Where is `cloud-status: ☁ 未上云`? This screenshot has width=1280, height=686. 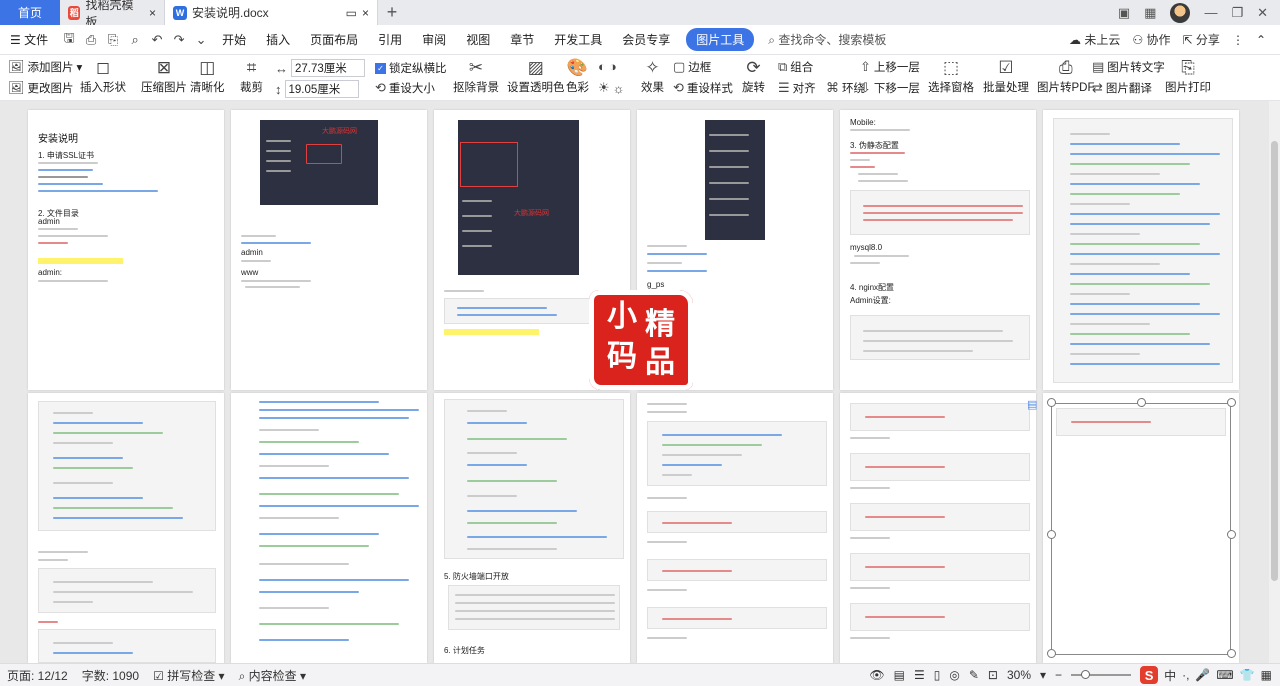
cloud-status: ☁ 未上云 is located at coordinates (1094, 39).